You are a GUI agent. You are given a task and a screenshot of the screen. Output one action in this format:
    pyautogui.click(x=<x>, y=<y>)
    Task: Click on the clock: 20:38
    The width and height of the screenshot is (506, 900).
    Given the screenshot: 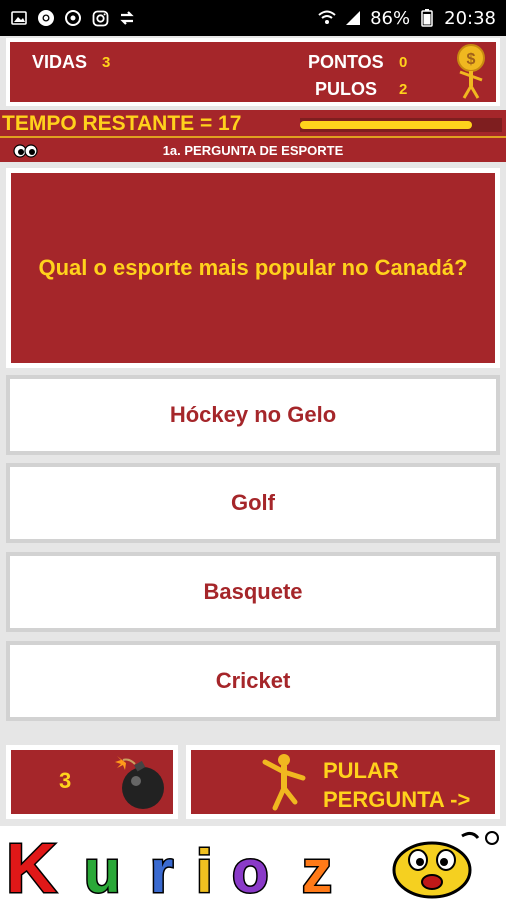 What is the action you would take?
    pyautogui.click(x=470, y=18)
    